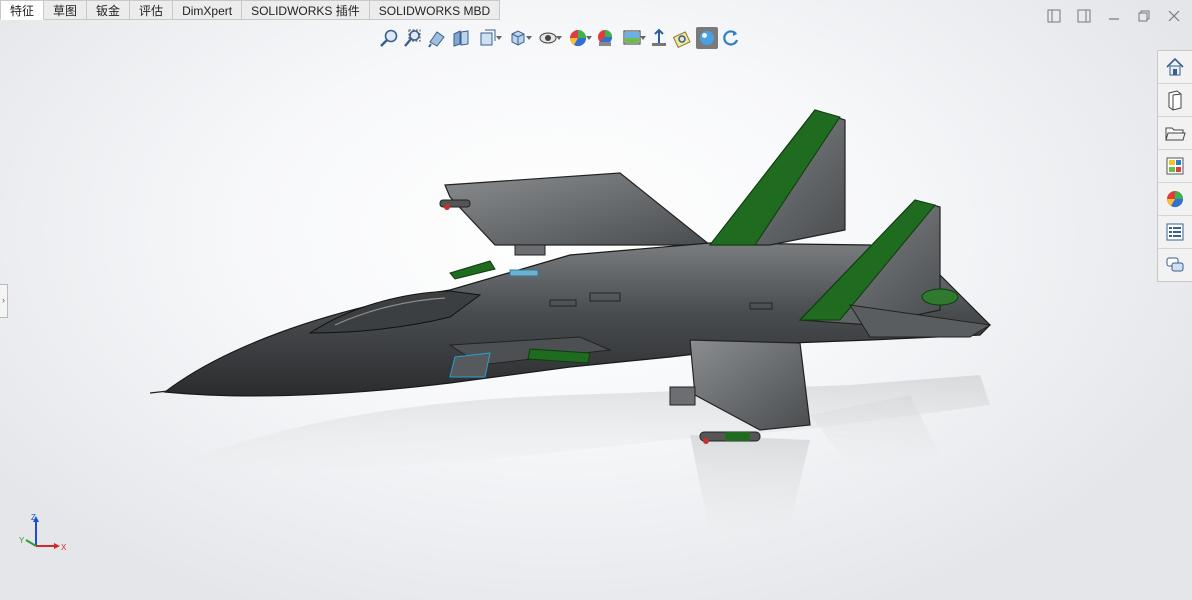 The width and height of the screenshot is (1192, 600). What do you see at coordinates (548, 38) in the screenshot?
I see `display-style-icon` at bounding box center [548, 38].